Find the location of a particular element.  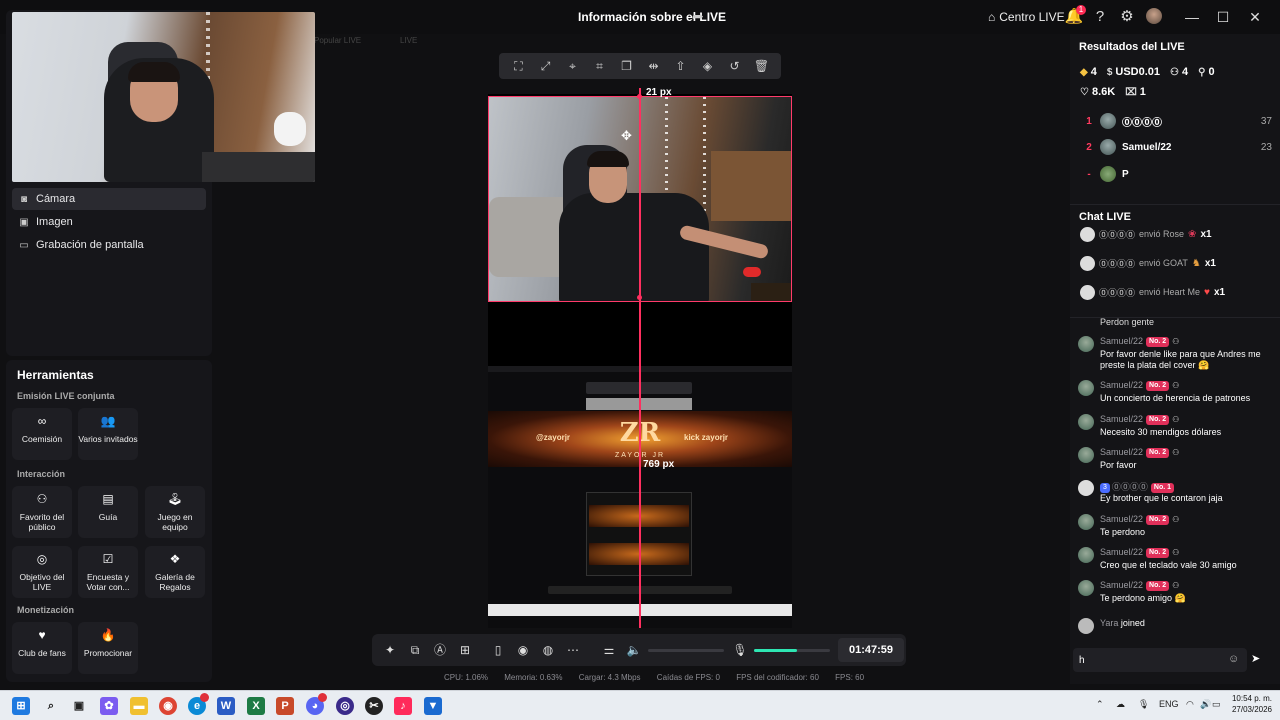

chat-text: Un concierto de herencia de patrones is located at coordinates (1175, 398).